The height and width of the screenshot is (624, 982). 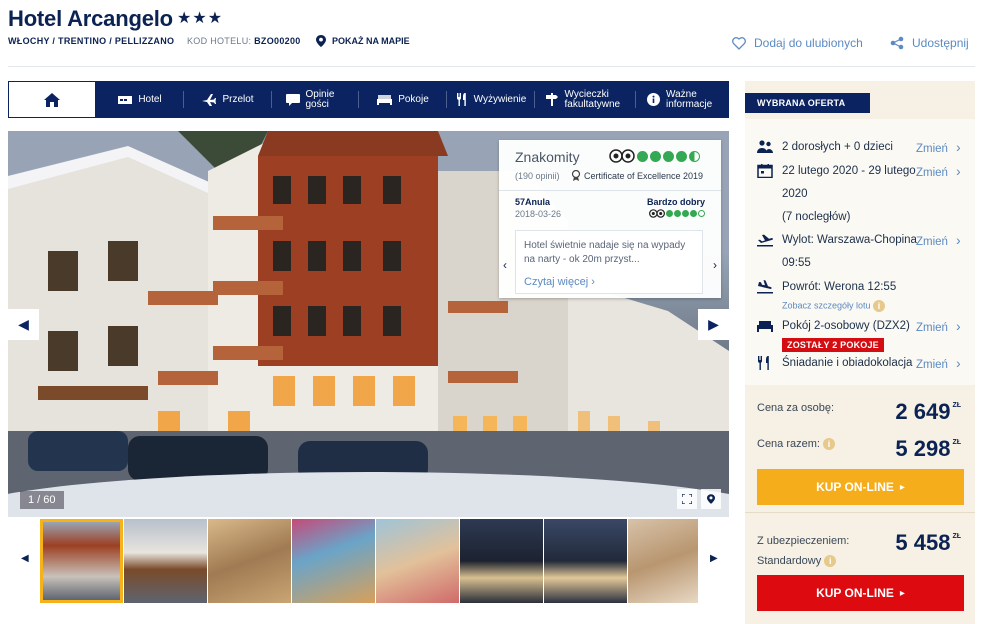 What do you see at coordinates (609, 282) in the screenshot?
I see `read-more-link: Czytaj więcej ›` at bounding box center [609, 282].